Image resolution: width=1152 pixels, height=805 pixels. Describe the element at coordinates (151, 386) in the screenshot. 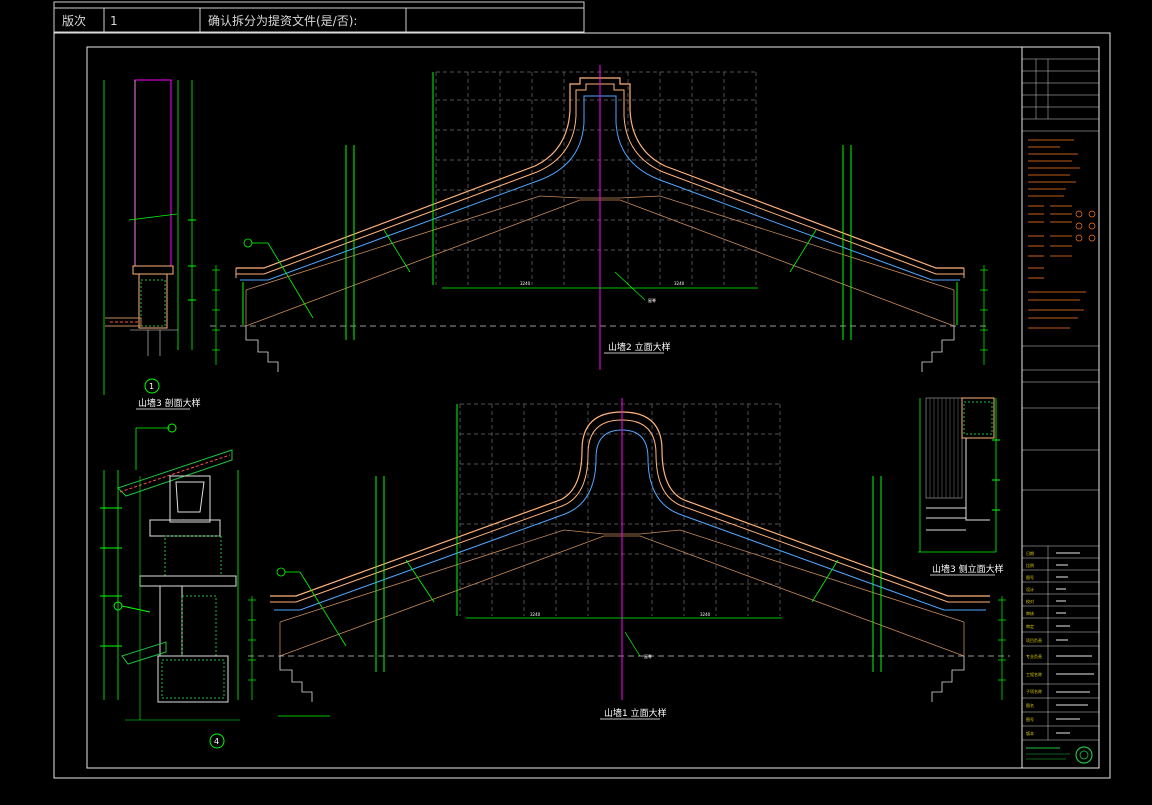

I see `section-1-number: 1` at that location.